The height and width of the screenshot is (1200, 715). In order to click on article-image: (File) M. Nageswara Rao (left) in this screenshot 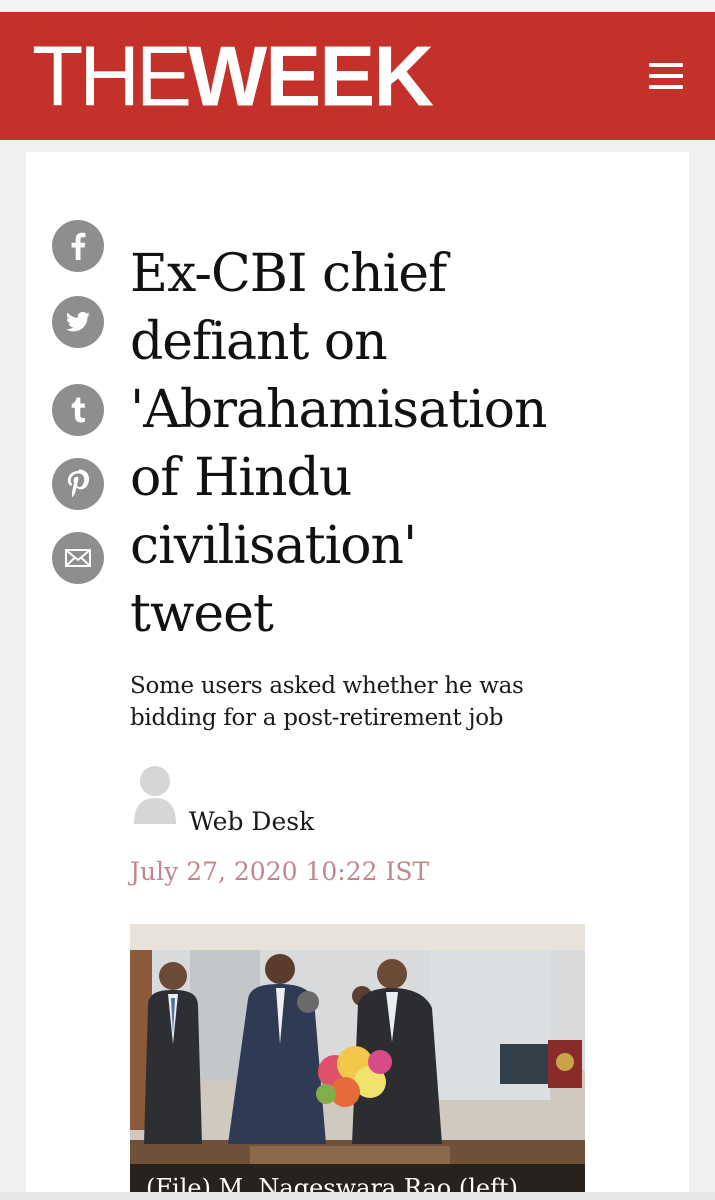, I will do `click(357, 1062)`.